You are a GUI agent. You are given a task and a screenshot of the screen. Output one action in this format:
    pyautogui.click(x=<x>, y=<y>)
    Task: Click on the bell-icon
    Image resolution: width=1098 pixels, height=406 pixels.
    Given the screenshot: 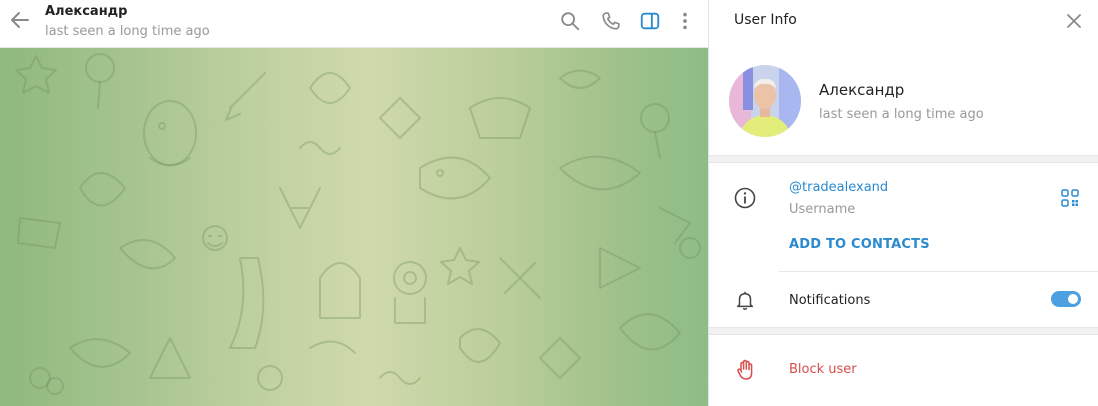 What is the action you would take?
    pyautogui.click(x=745, y=300)
    